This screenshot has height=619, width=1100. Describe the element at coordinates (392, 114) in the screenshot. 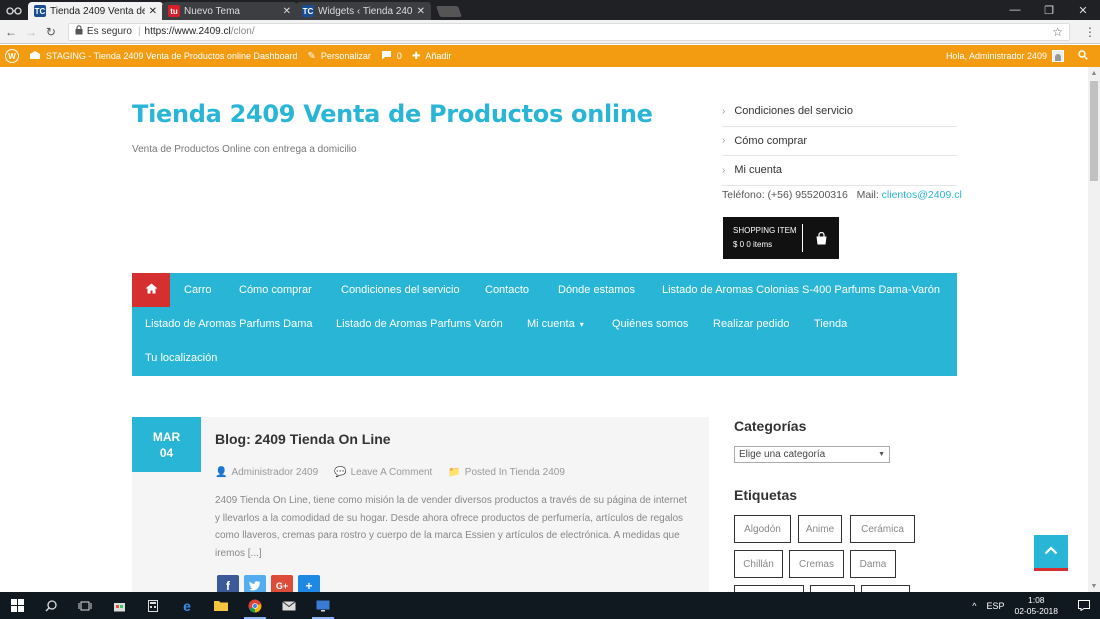

I see `site-title: Tienda 2409 Venta de Productos online` at that location.